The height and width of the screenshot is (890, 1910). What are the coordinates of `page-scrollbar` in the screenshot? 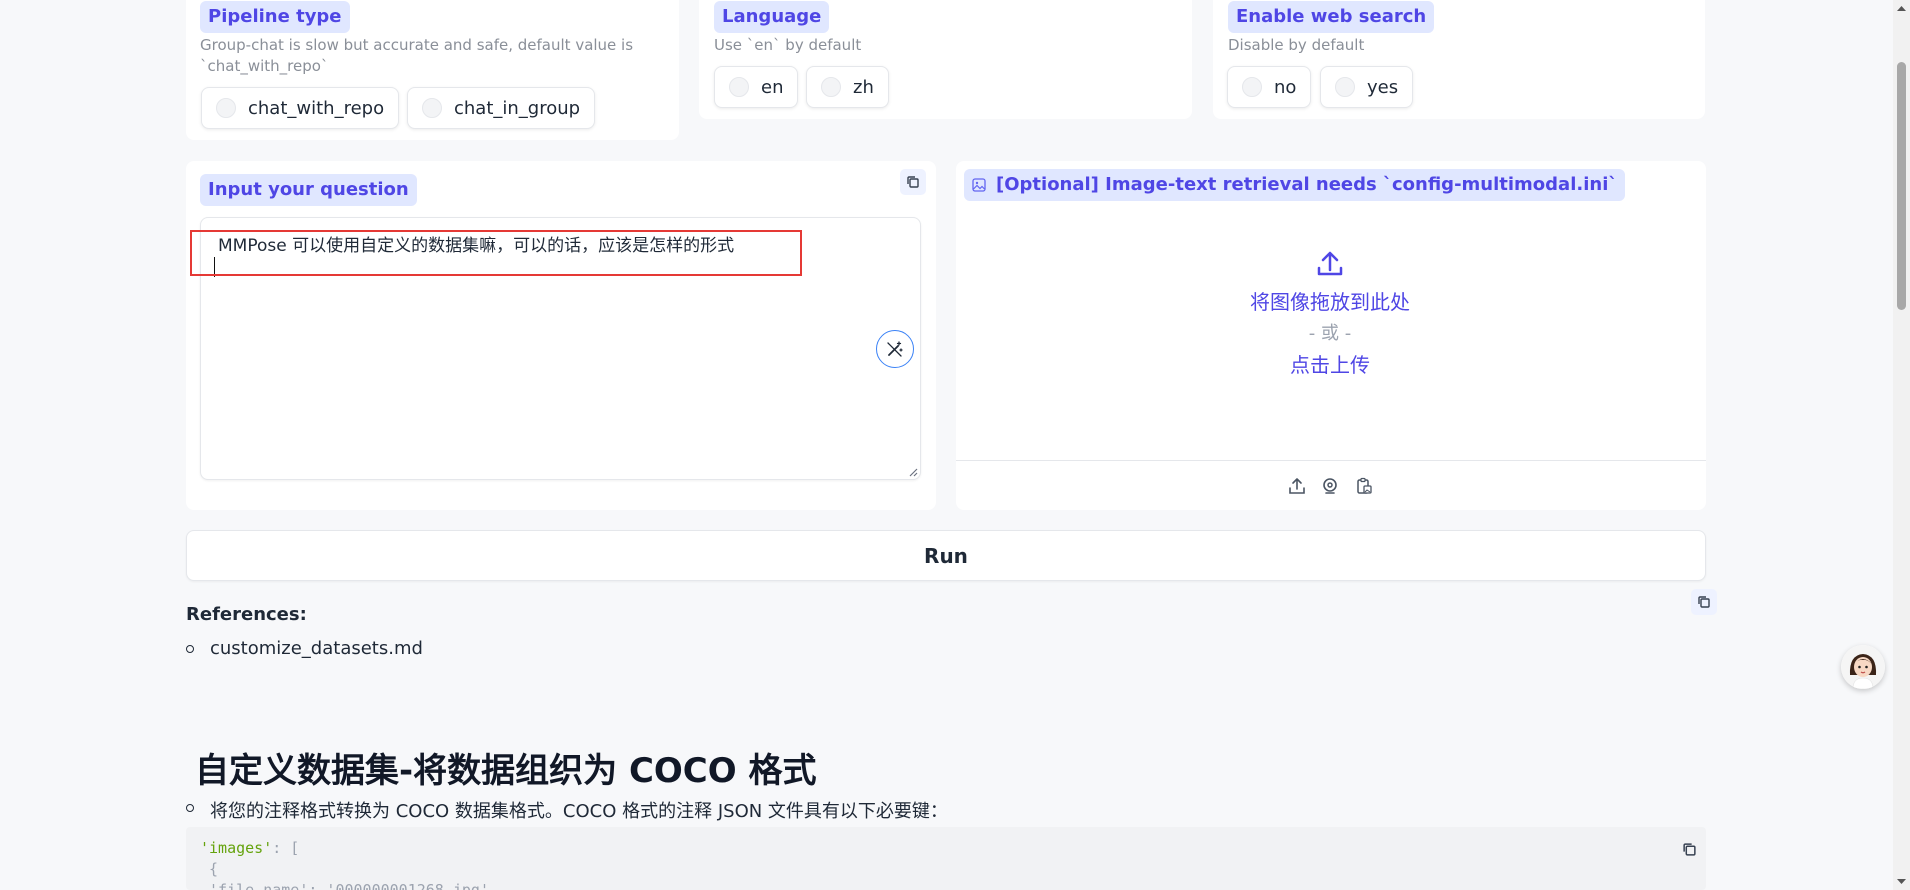 It's located at (1901, 445).